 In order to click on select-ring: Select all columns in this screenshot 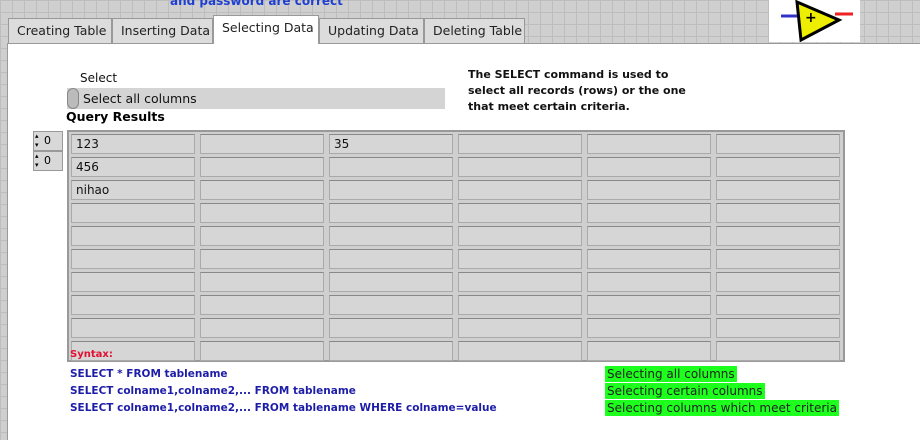, I will do `click(256, 98)`.